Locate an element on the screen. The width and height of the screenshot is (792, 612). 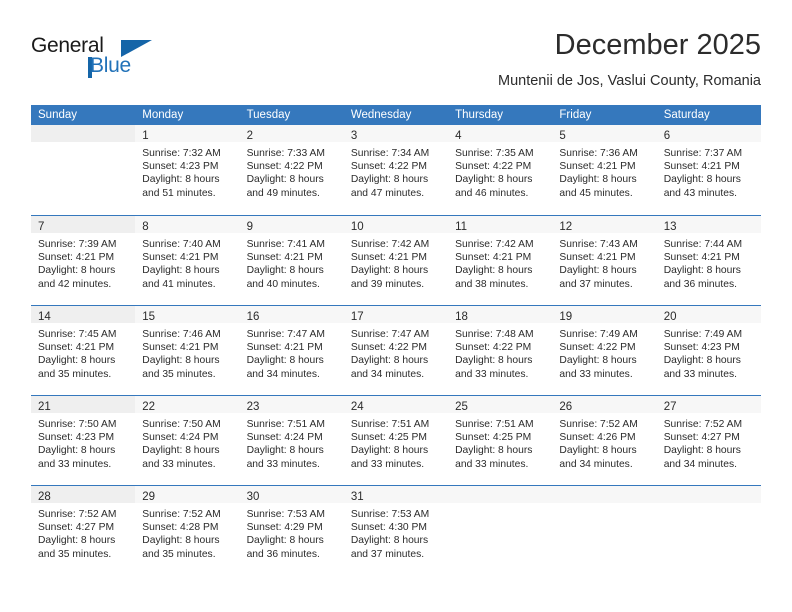
day-info-sunrise: Sunrise: 7:44 AM is located at coordinates (703, 244).